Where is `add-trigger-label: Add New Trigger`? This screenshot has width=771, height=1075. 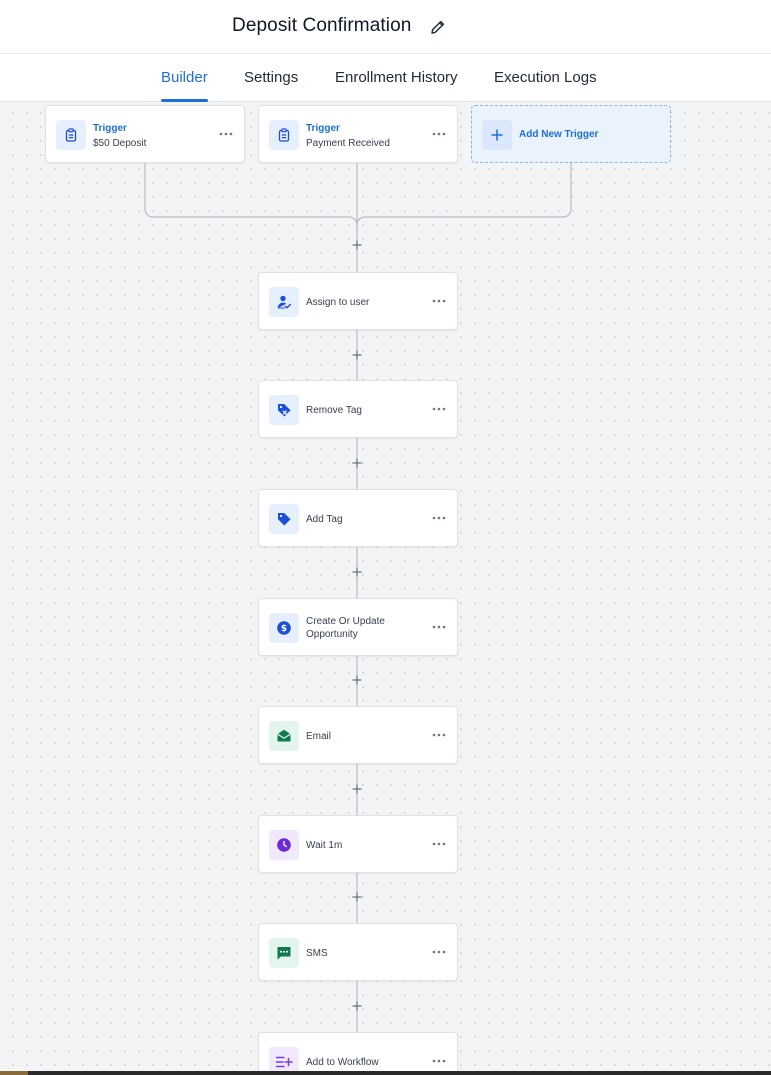
add-trigger-label: Add New Trigger is located at coordinates (559, 134).